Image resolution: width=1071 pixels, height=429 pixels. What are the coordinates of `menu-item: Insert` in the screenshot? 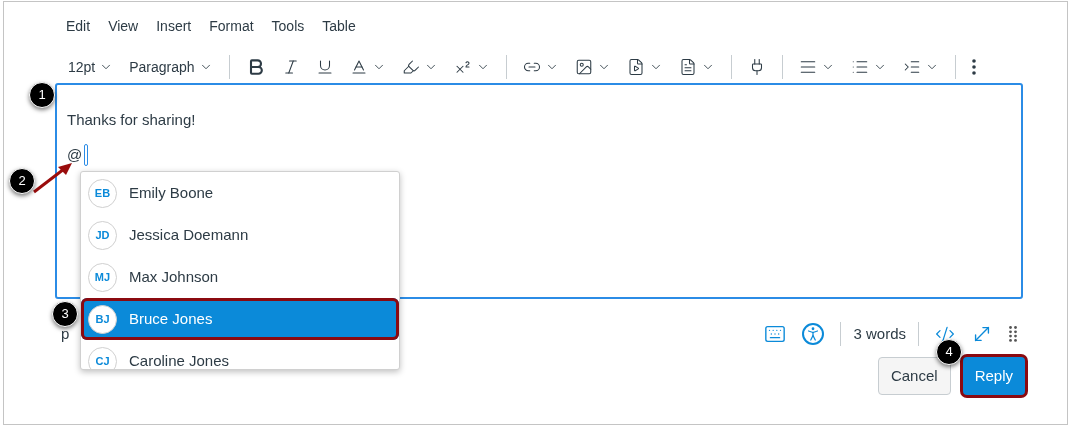 It's located at (174, 26).